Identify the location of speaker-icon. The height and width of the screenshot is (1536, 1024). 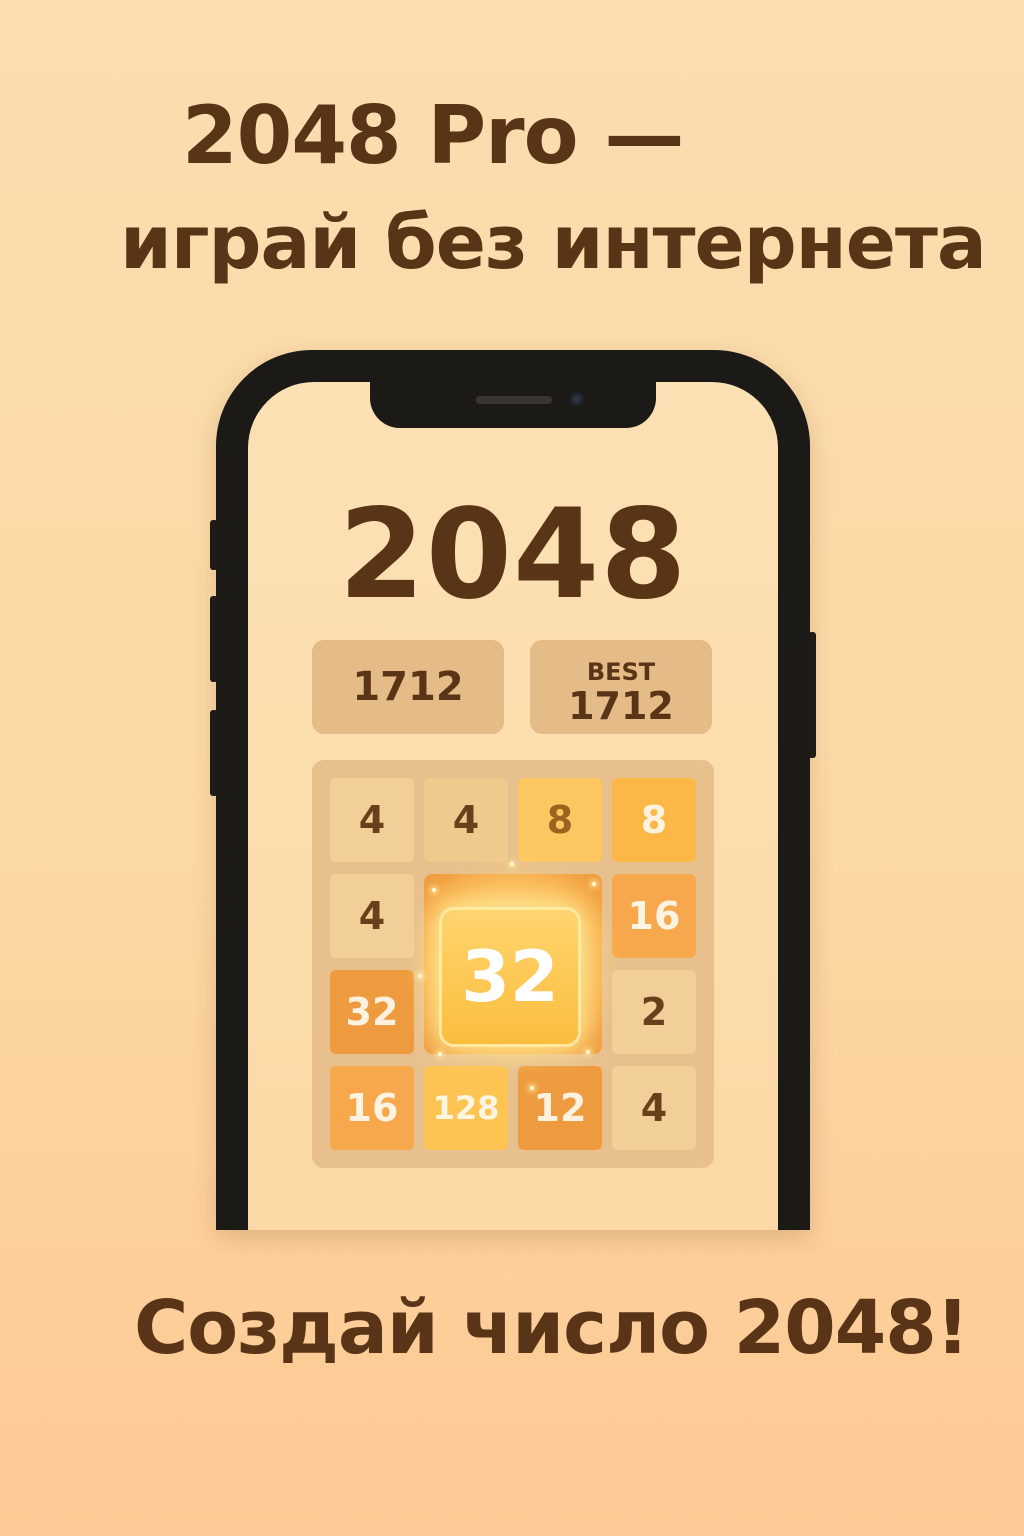
(514, 400).